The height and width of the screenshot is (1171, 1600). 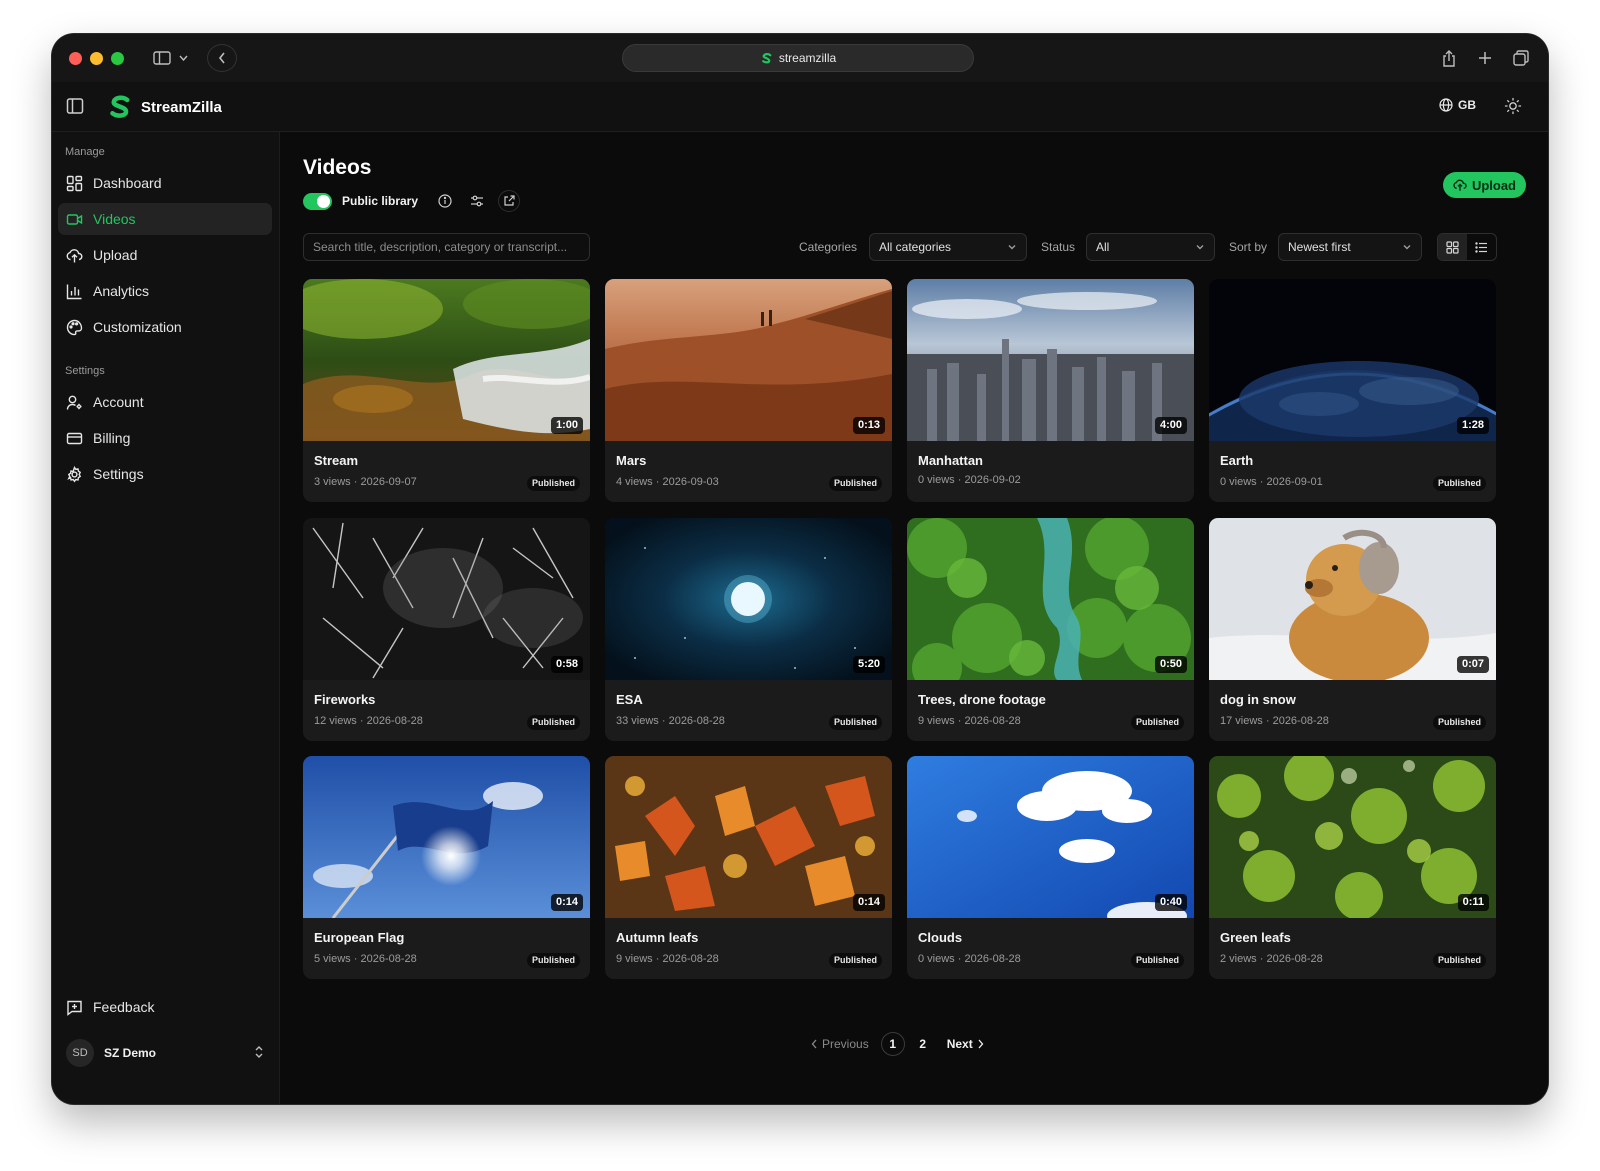 What do you see at coordinates (1473, 902) in the screenshot?
I see `video-duration: 0:11` at bounding box center [1473, 902].